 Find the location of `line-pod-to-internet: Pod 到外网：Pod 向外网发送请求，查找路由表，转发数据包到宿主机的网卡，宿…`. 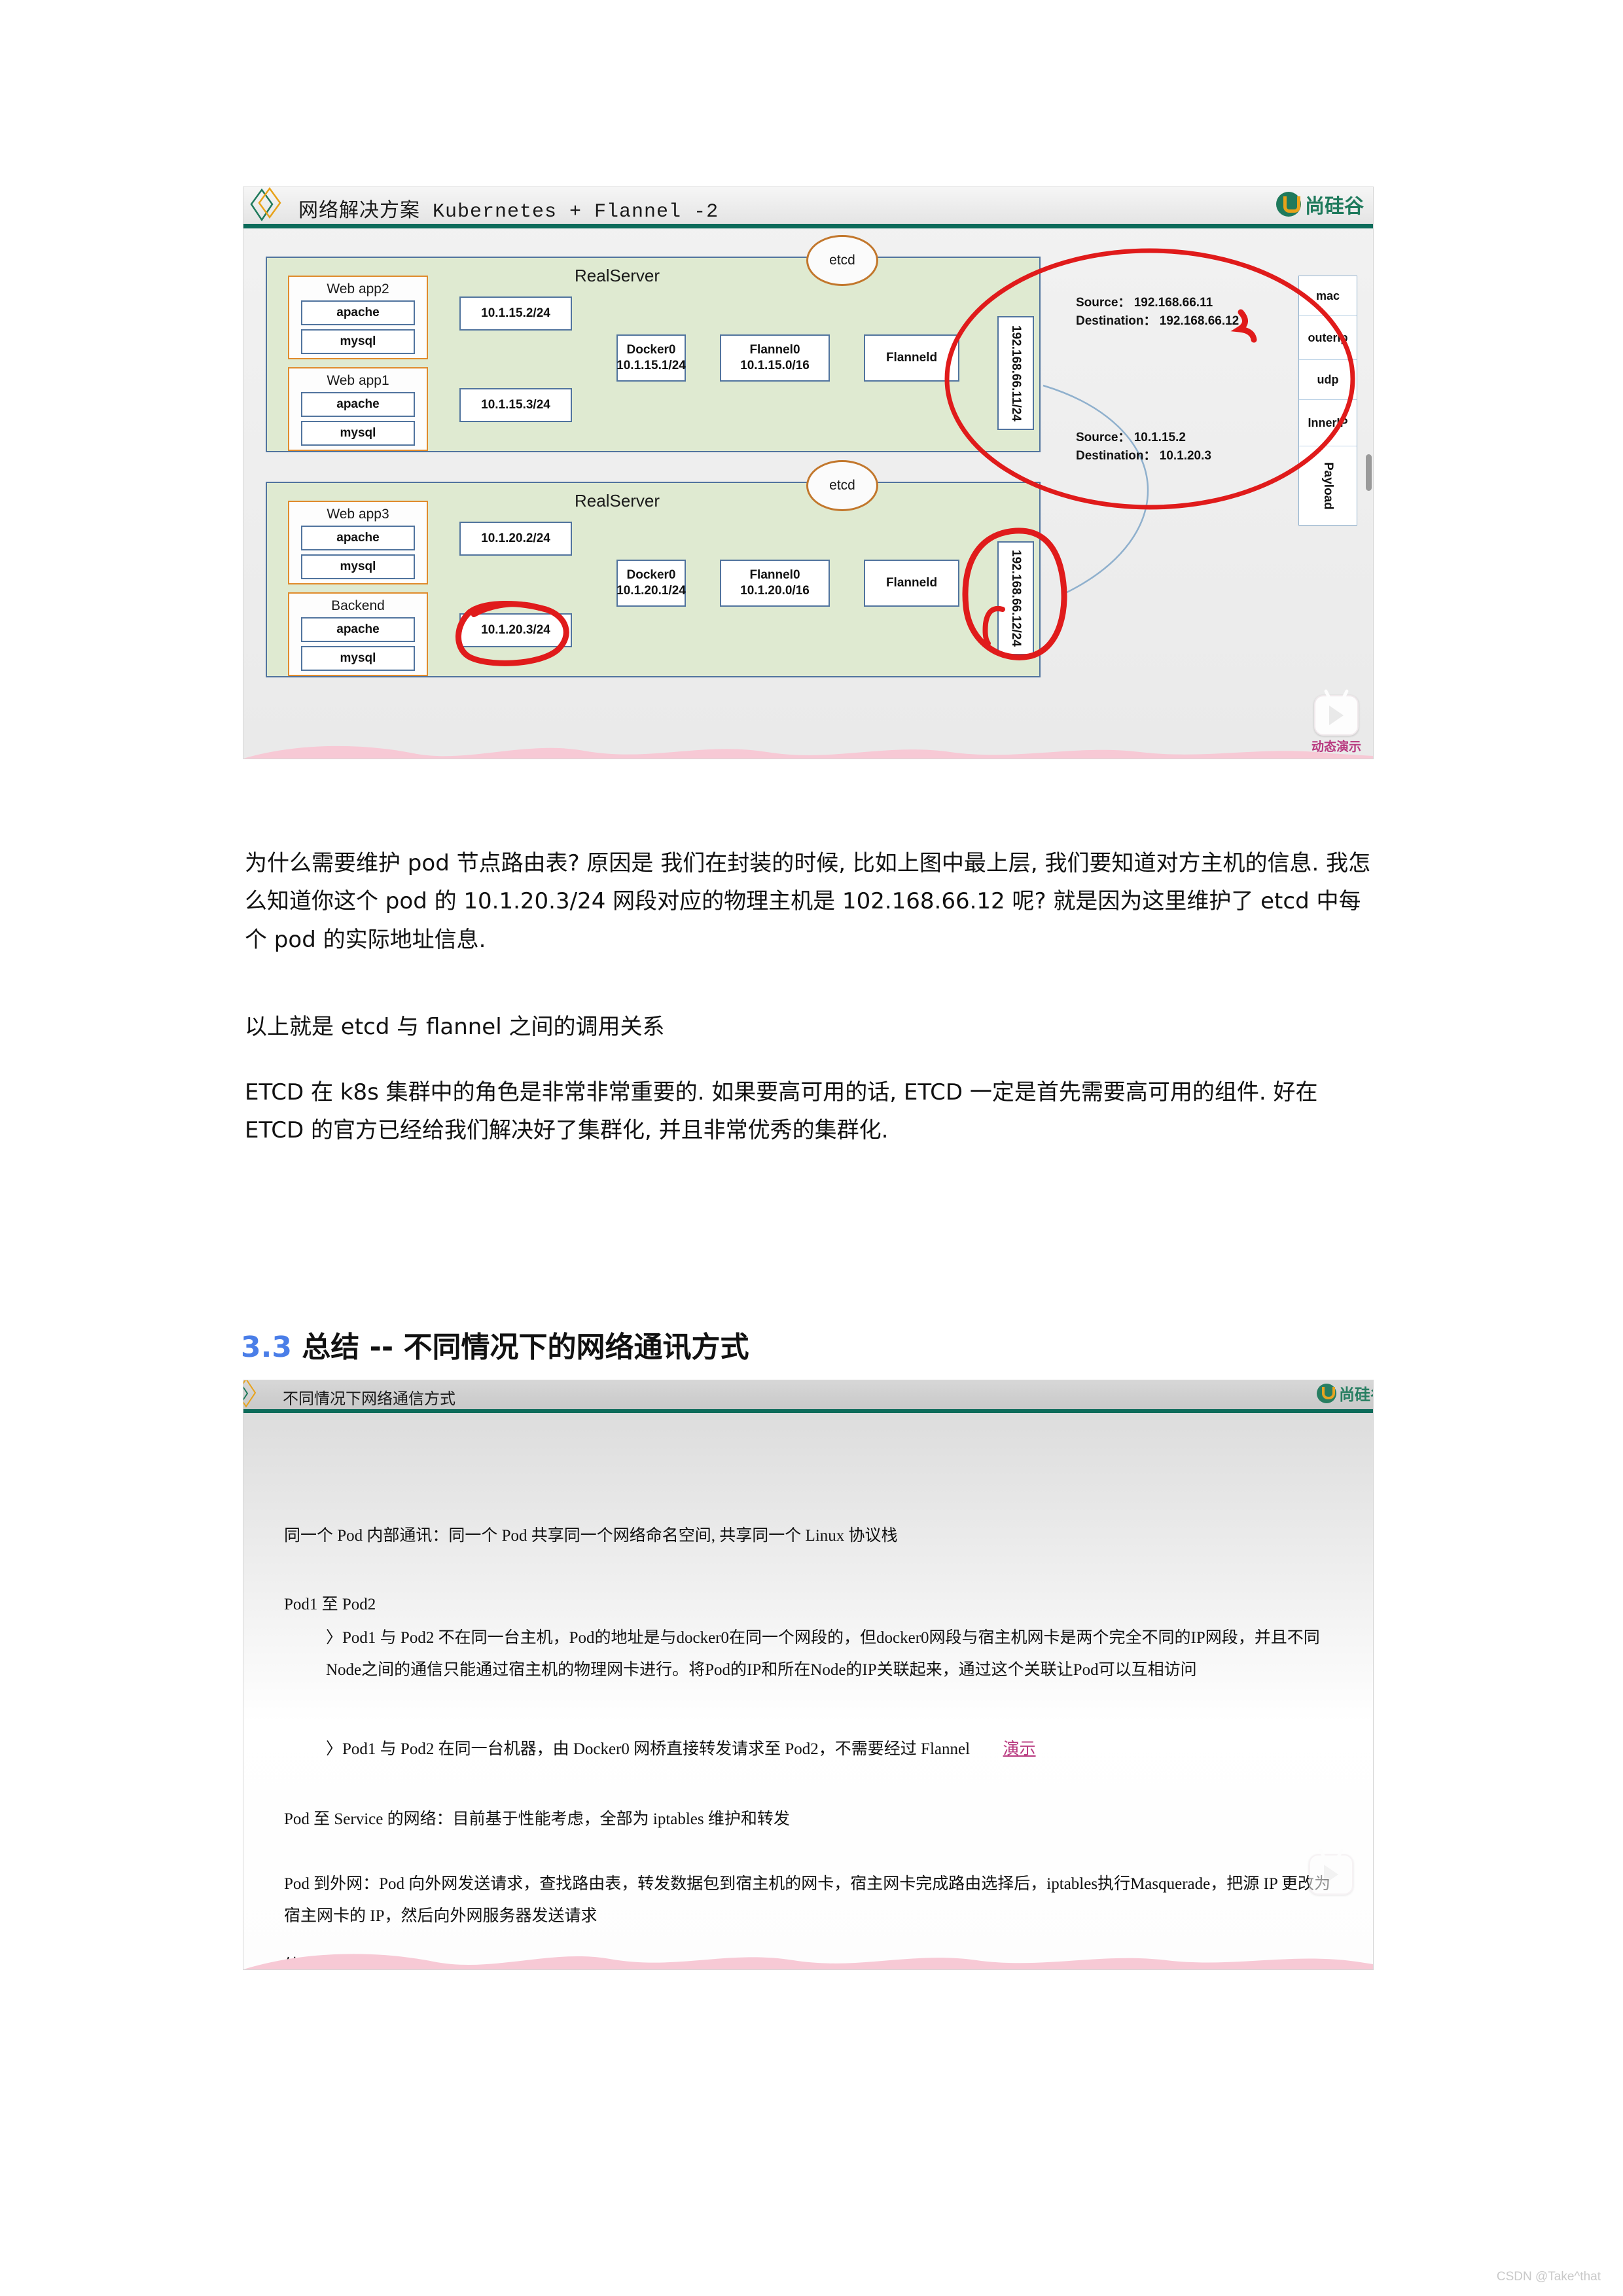

line-pod-to-internet: Pod 到外网：Pod 向外网发送请求，查找路由表，转发数据包到宿主机的网卡，宿… is located at coordinates (808, 1900).